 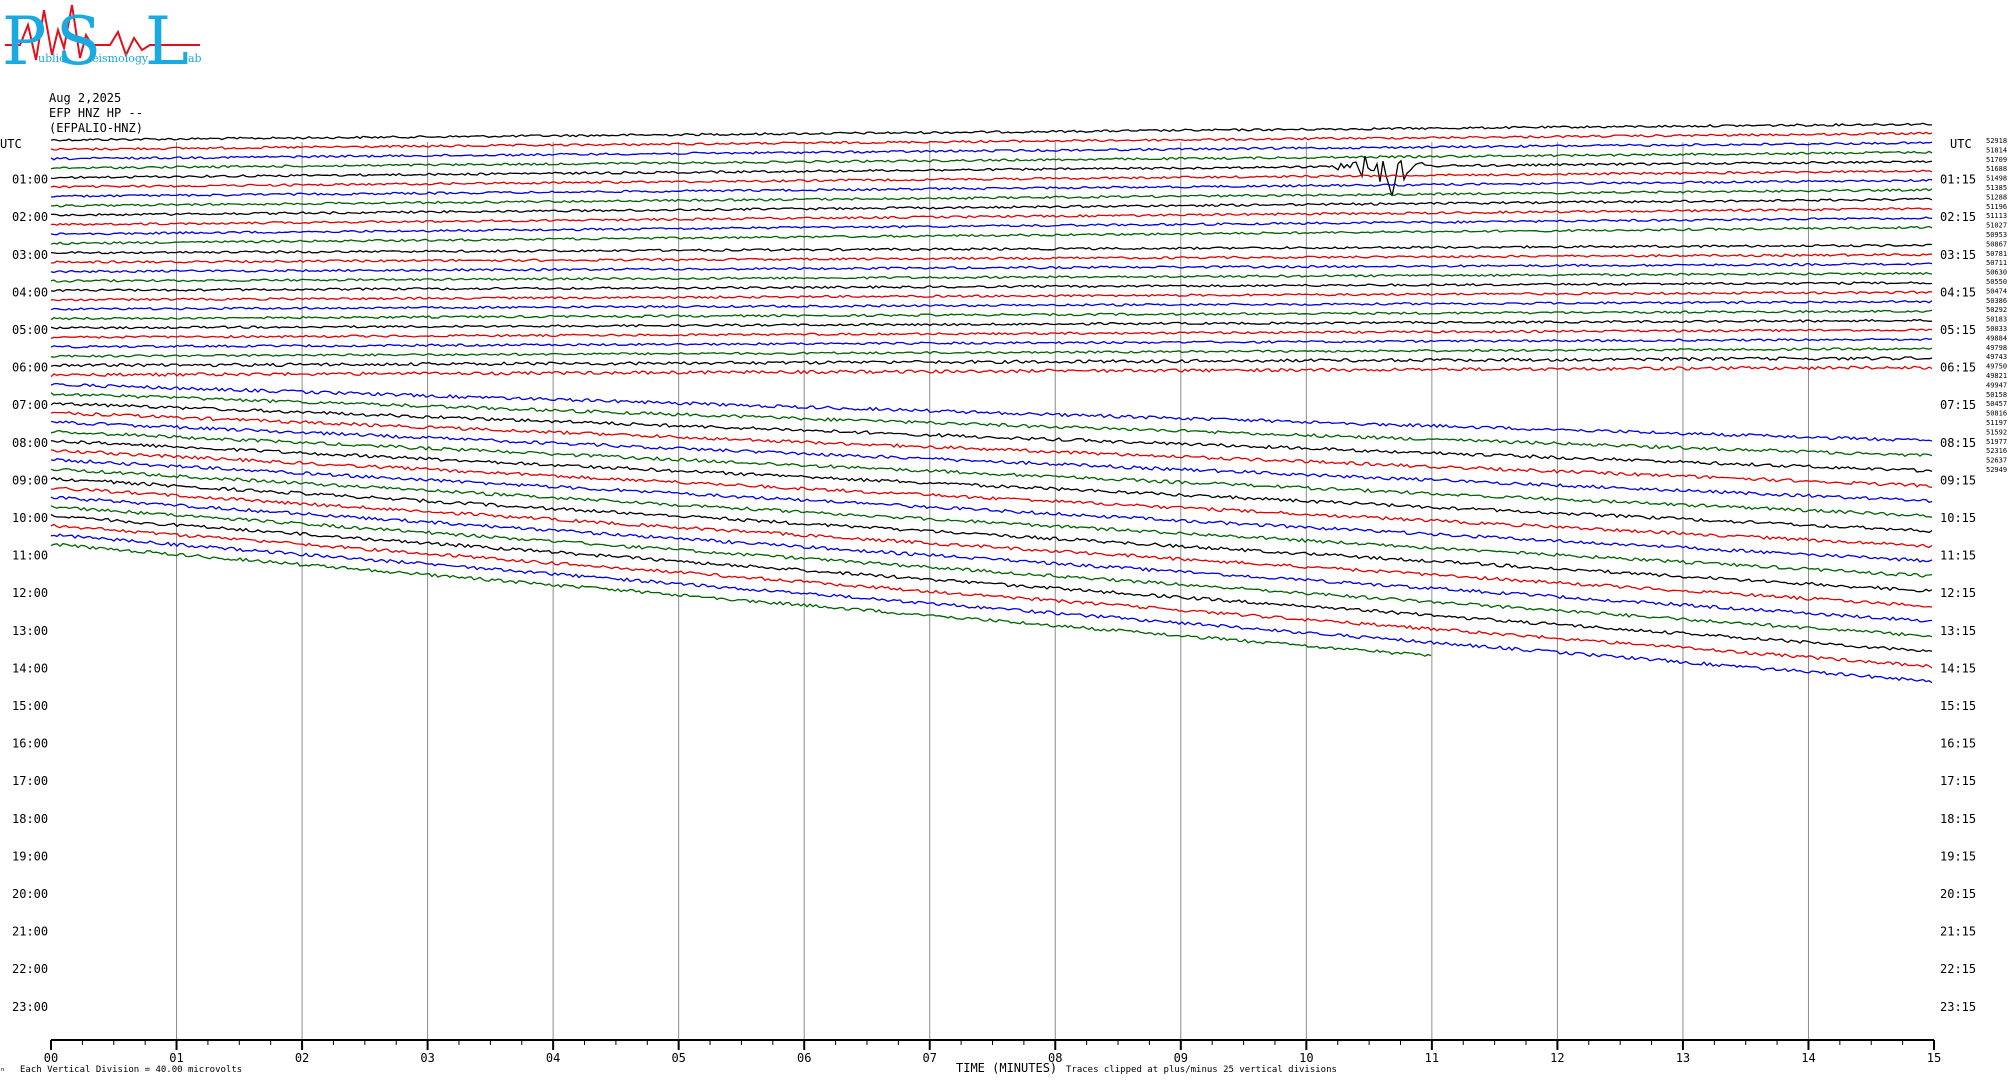 I want to click on right-tick-label: 13:15, so click(x=1958, y=631).